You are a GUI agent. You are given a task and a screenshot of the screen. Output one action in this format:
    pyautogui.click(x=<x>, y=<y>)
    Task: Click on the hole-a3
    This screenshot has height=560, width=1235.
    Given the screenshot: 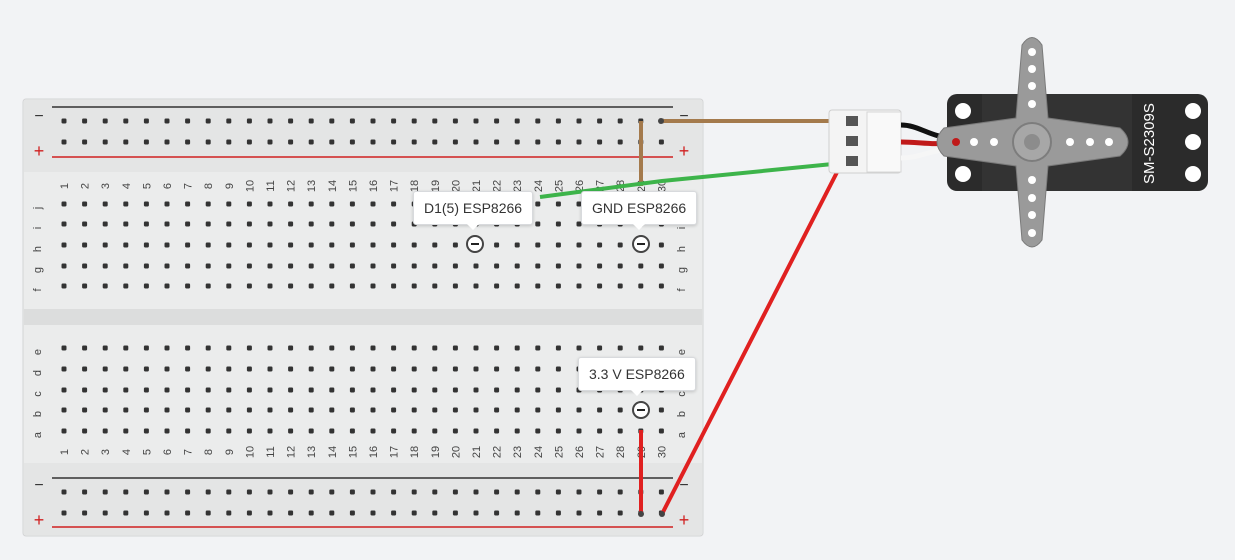 What is the action you would take?
    pyautogui.click(x=105, y=431)
    